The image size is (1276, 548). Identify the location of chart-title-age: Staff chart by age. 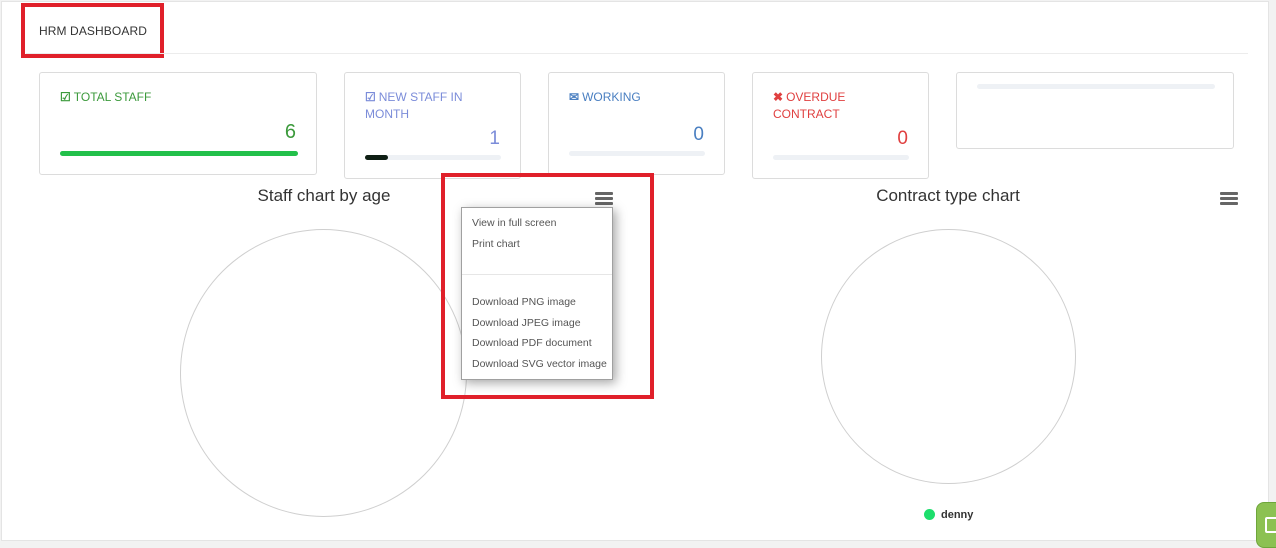
(324, 195).